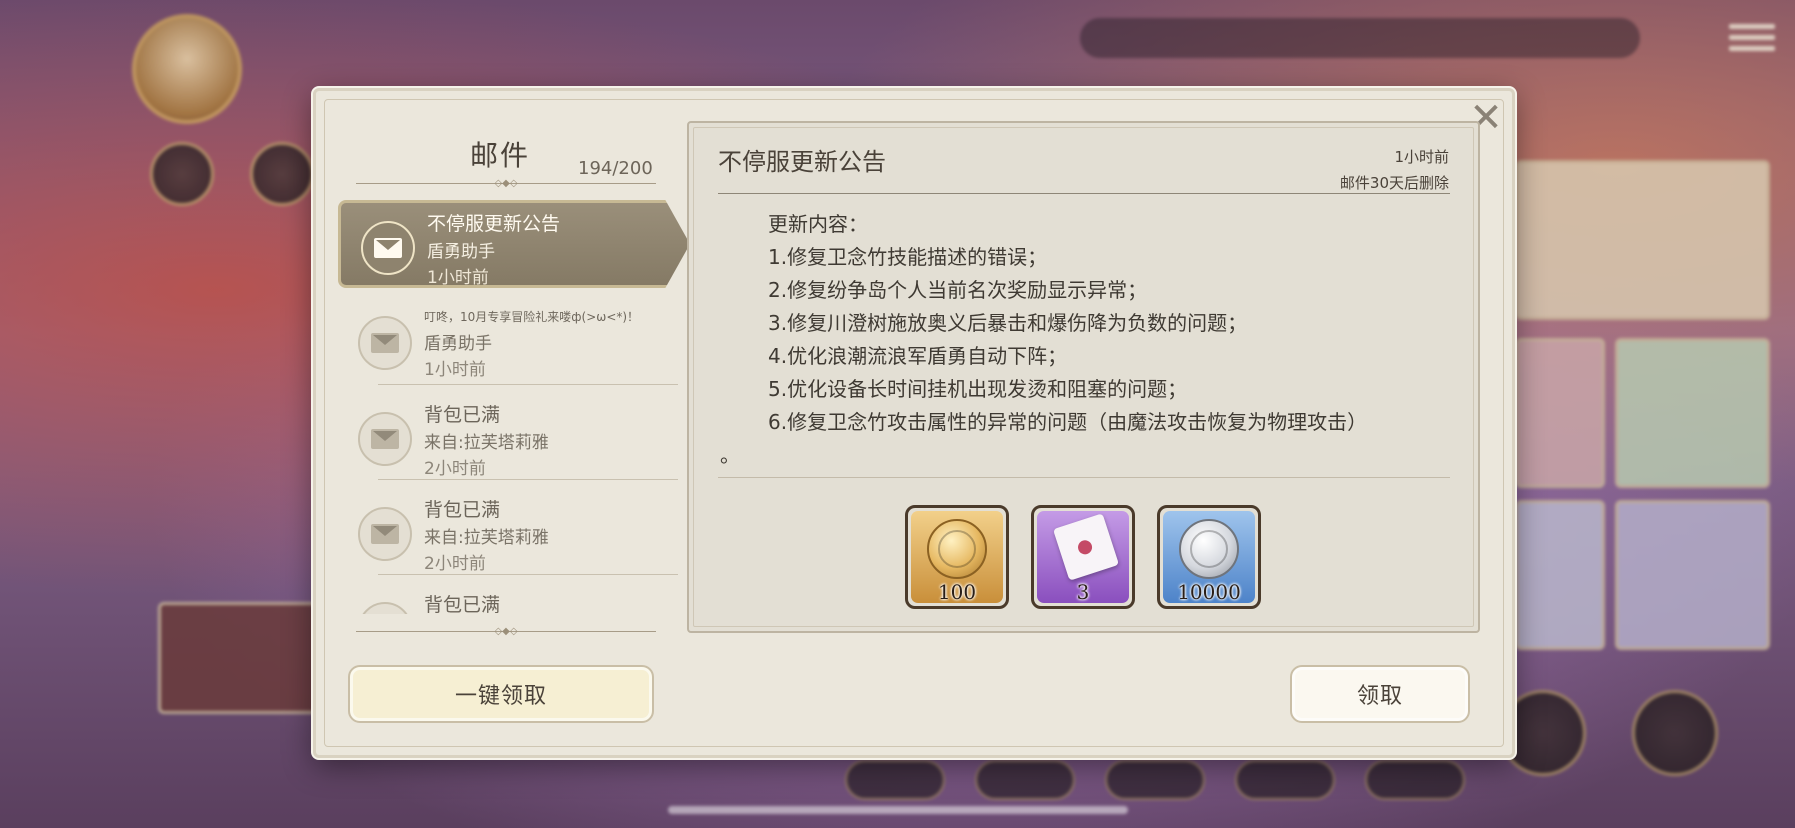 This screenshot has height=828, width=1795. Describe the element at coordinates (494, 224) in the screenshot. I see `mail-item-title: 不停服更新公告` at that location.